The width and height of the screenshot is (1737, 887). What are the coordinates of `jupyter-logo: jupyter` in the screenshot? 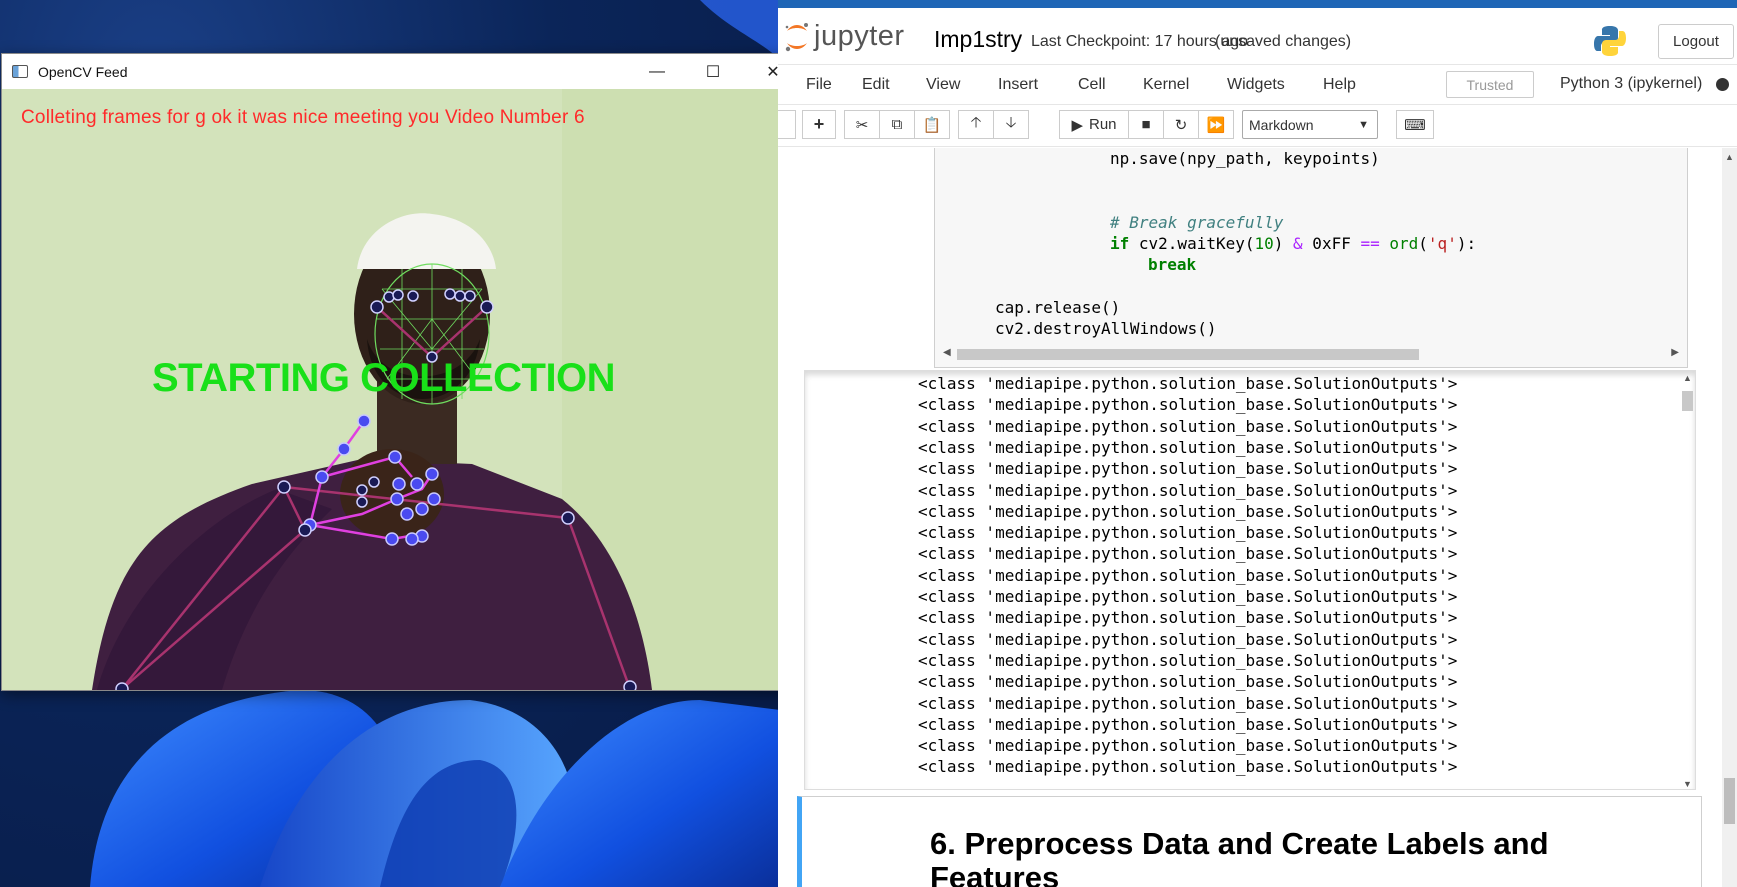 It's located at (844, 36).